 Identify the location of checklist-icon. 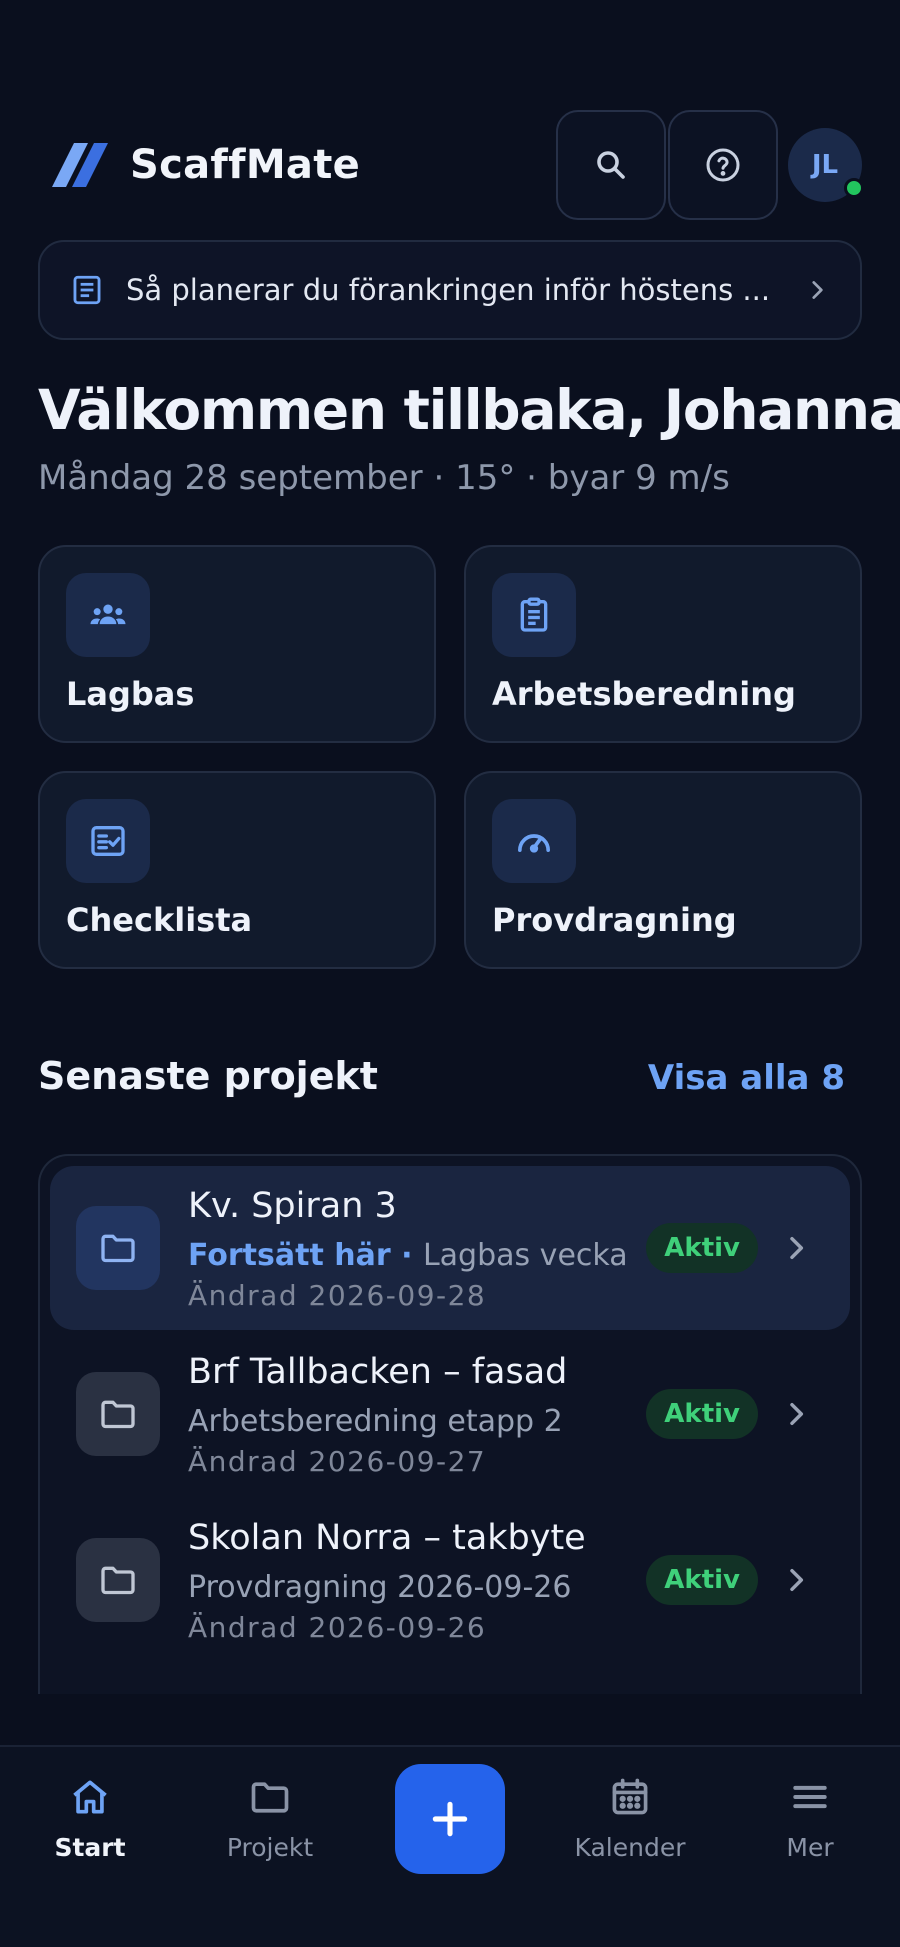
(108, 841).